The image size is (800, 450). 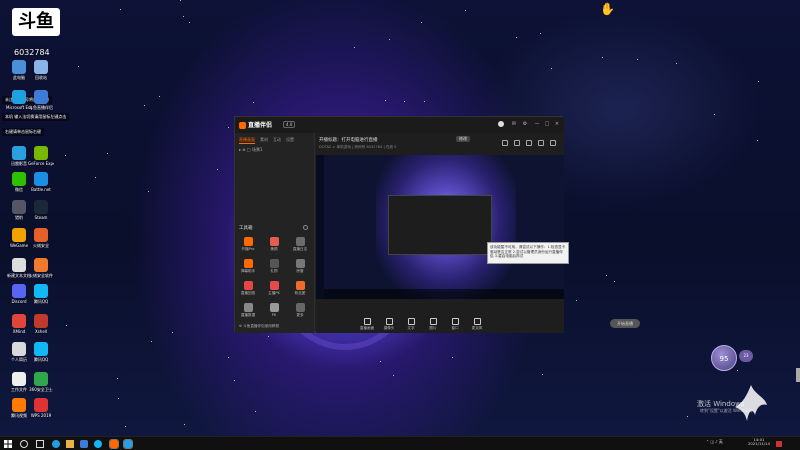 I want to click on live-companion-taskbar-icon, so click(x=114, y=444).